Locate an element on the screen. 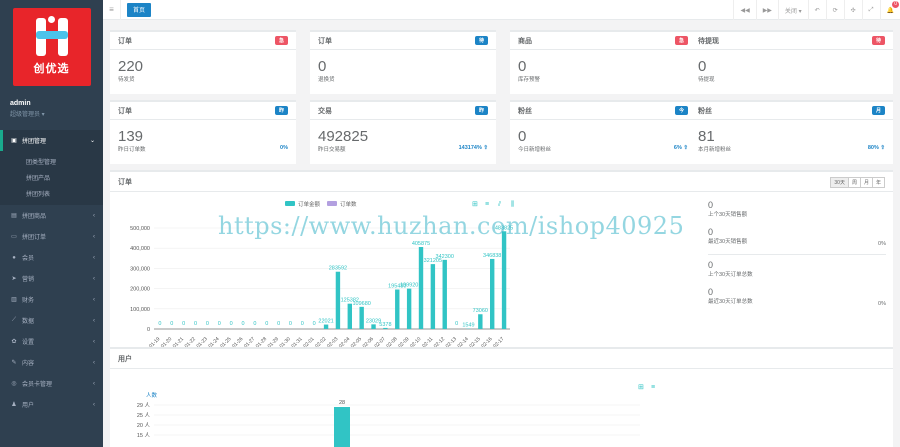  menu-toggle-icon: ≡ is located at coordinates (112, 10).